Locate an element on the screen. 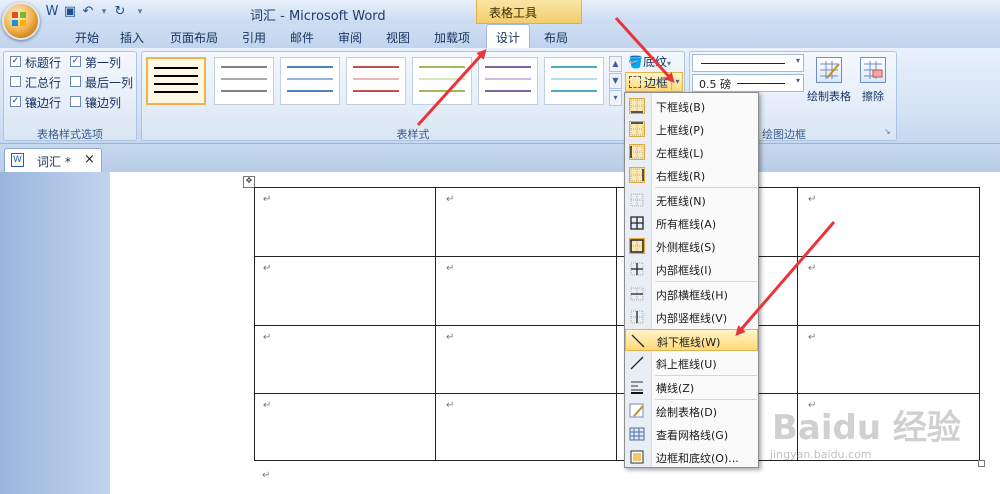 This screenshot has width=1000, height=494. eraser-icon is located at coordinates (873, 70).